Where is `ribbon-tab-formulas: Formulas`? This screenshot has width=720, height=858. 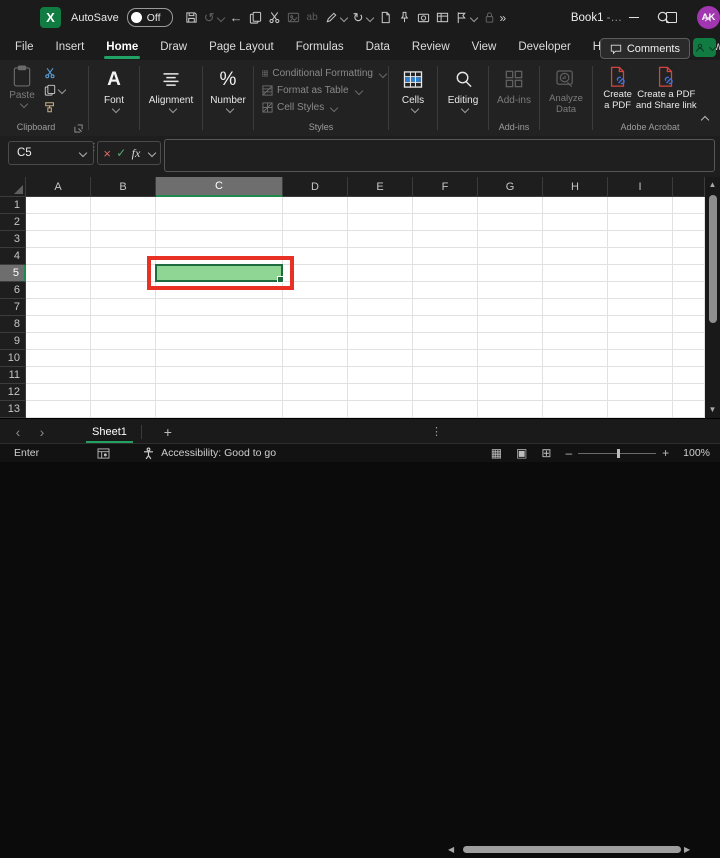
ribbon-tab-formulas: Formulas is located at coordinates (320, 47).